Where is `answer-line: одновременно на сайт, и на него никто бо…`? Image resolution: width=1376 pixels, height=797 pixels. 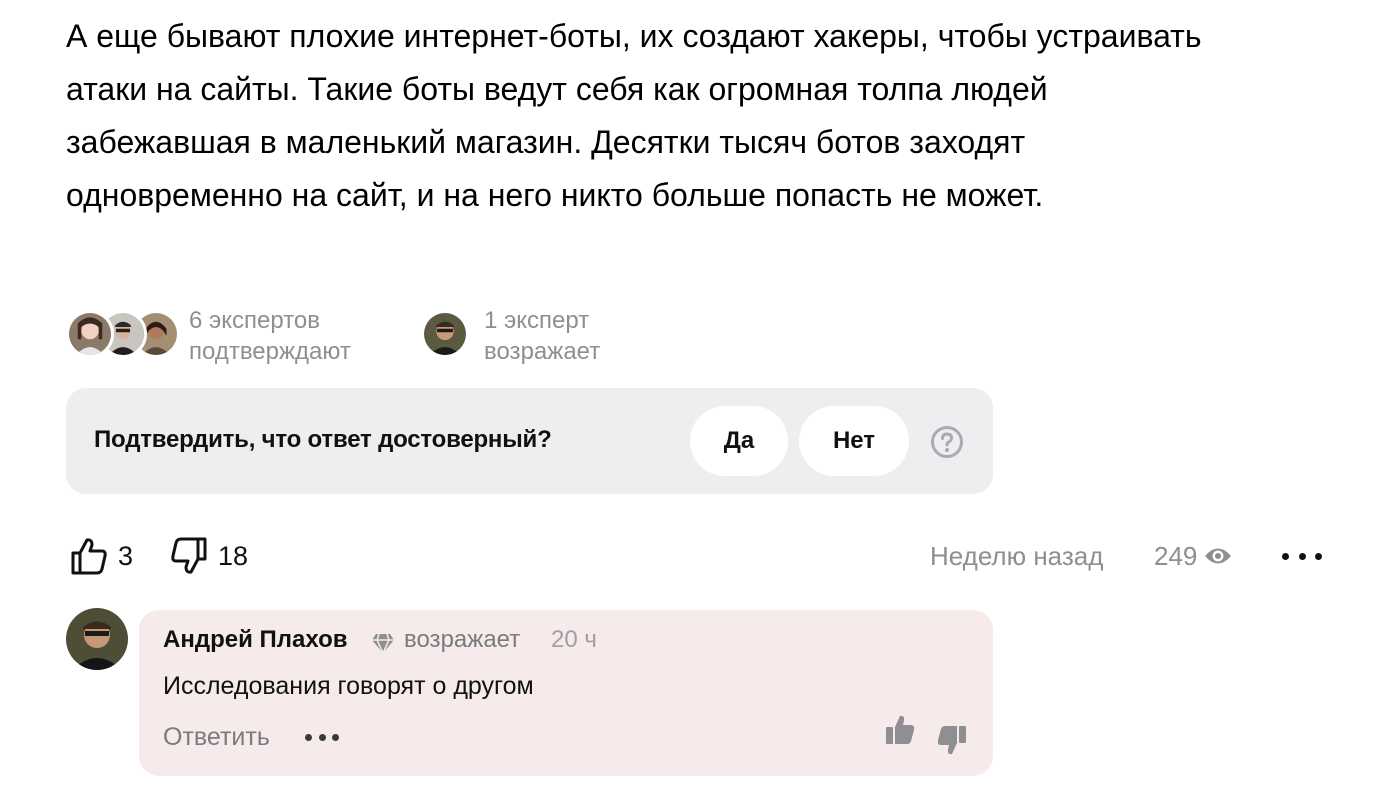
answer-line: одновременно на сайт, и на него никто бо… is located at coordinates (555, 195).